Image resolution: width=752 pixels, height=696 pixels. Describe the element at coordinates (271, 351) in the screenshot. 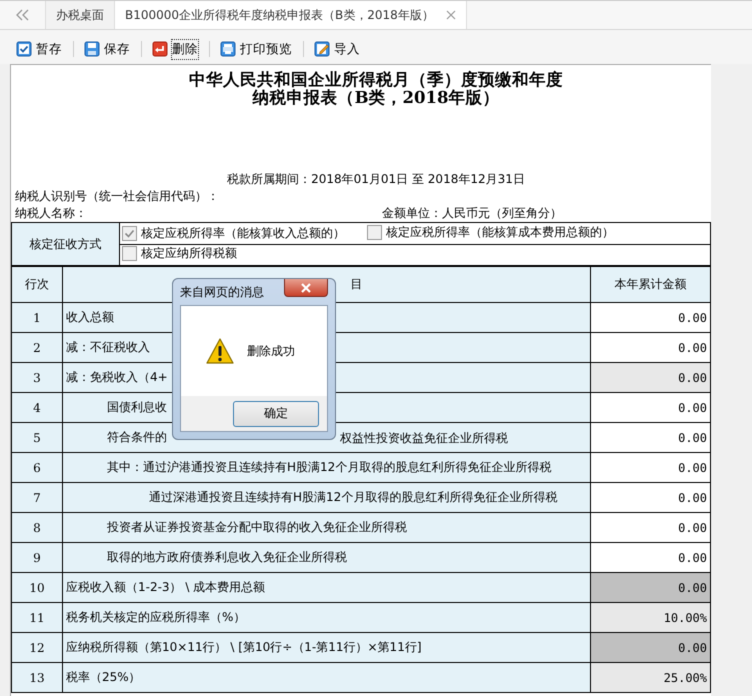

I see `dialog-message: 删除成功` at that location.